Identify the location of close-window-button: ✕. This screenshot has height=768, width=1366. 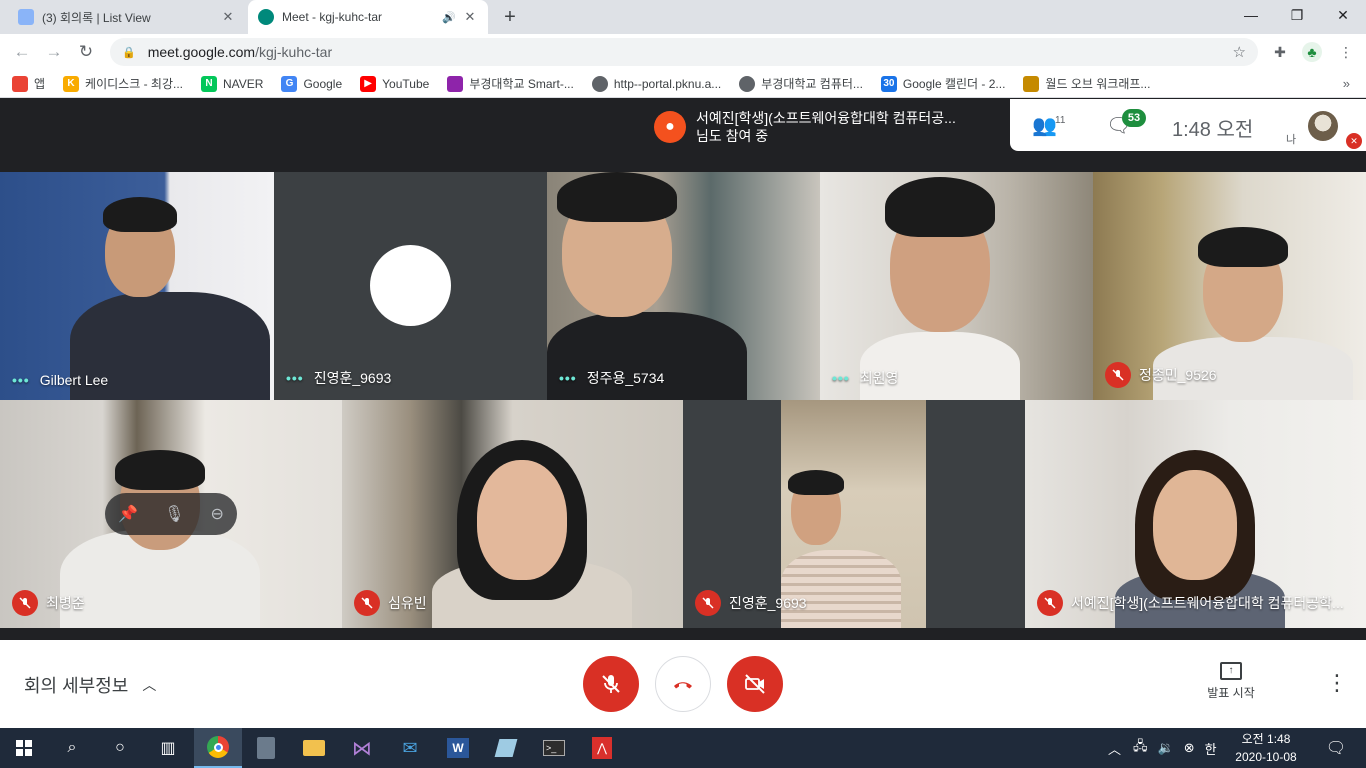
(1343, 16).